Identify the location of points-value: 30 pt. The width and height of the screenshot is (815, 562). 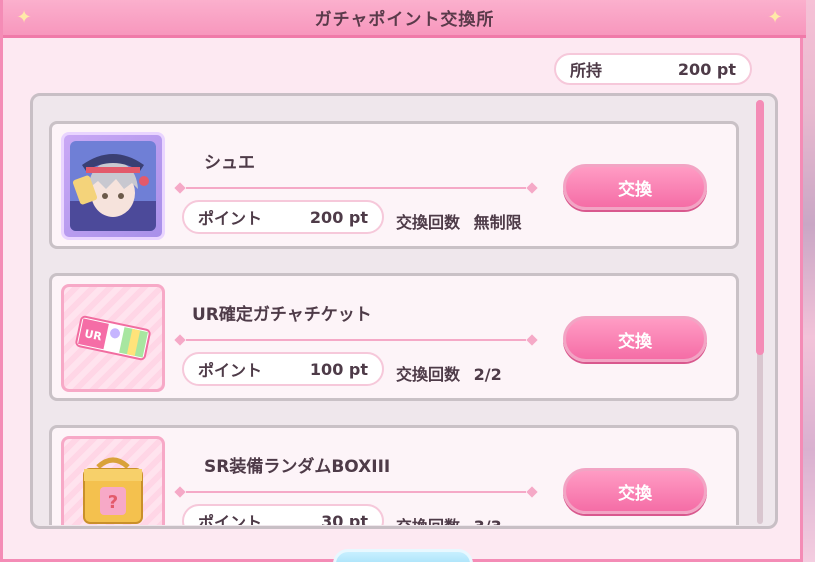
(344, 518).